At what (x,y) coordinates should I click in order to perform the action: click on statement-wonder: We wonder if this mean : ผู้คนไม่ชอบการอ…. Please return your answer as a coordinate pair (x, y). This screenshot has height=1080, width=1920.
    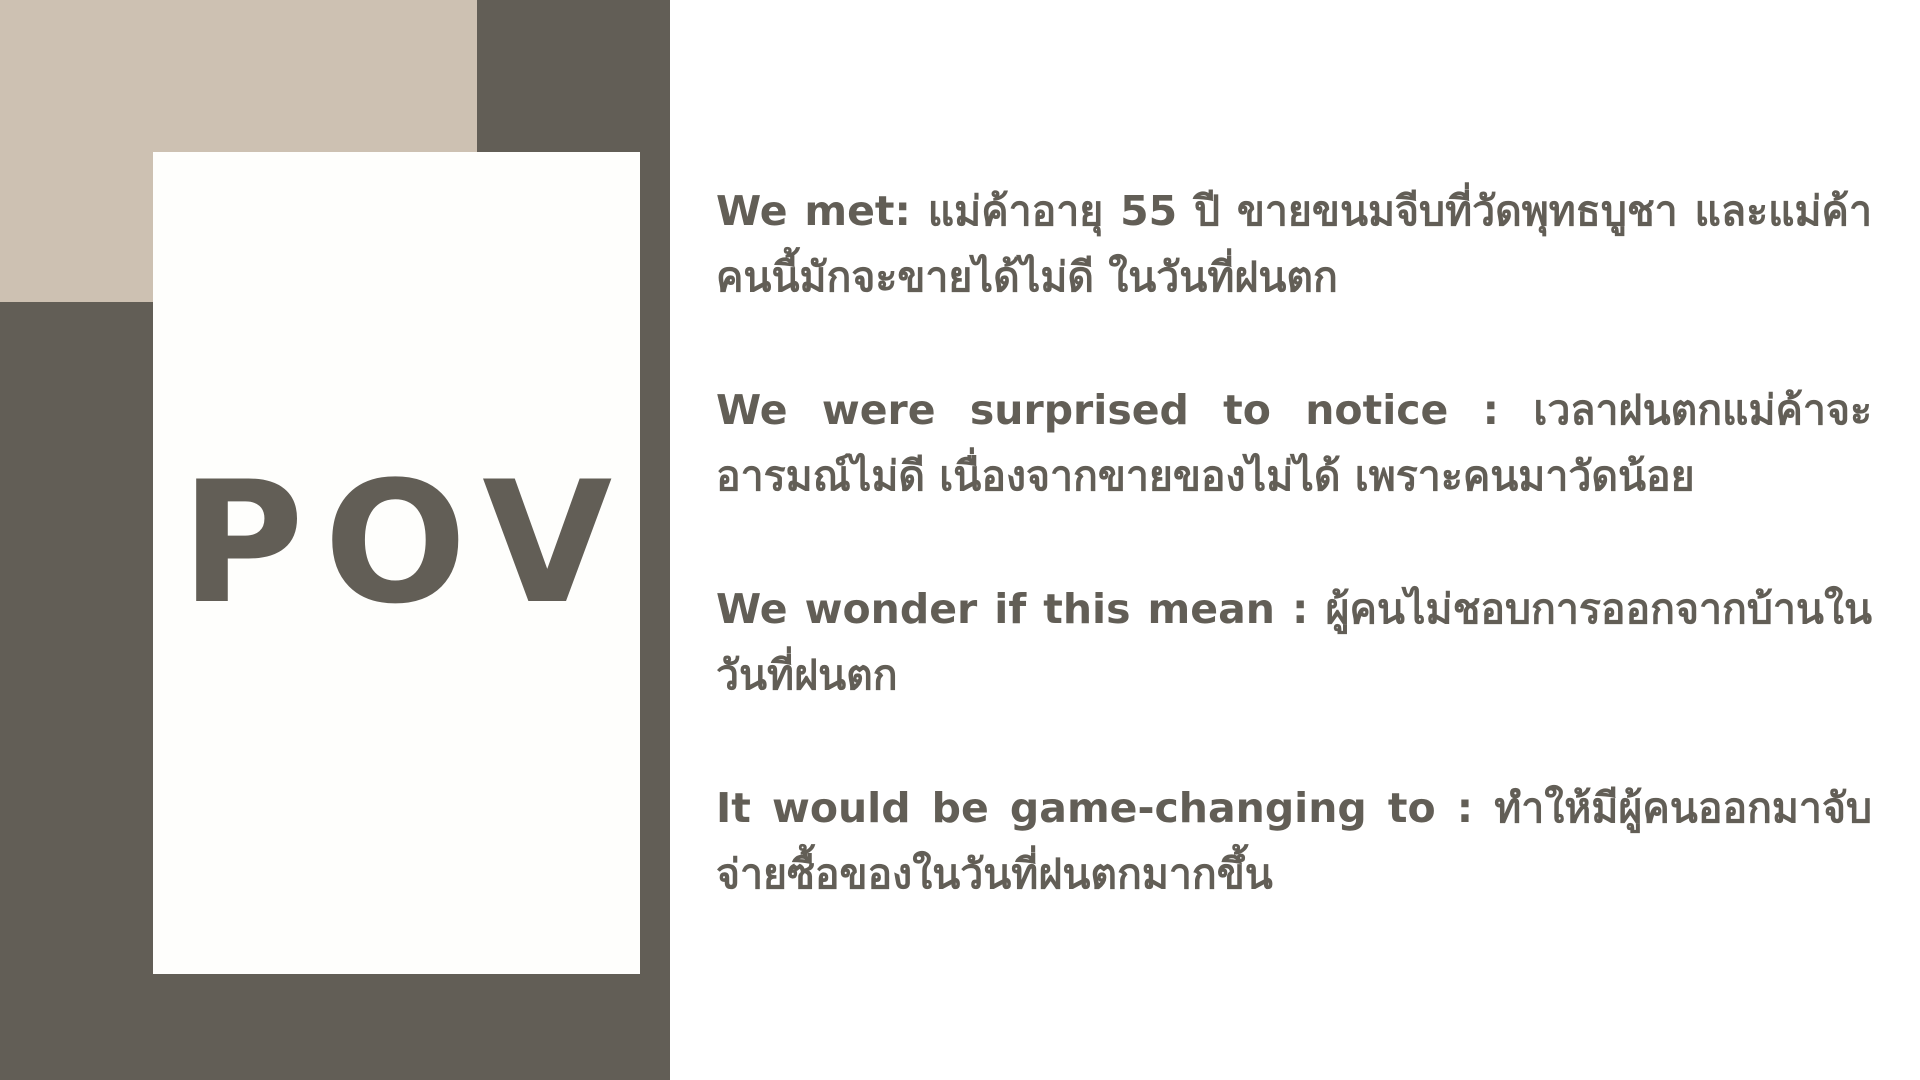
    Looking at the image, I should click on (1294, 642).